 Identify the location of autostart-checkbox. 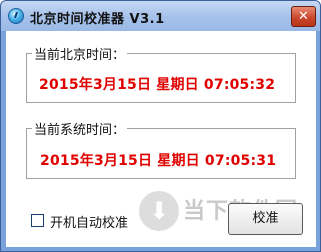
(37, 220).